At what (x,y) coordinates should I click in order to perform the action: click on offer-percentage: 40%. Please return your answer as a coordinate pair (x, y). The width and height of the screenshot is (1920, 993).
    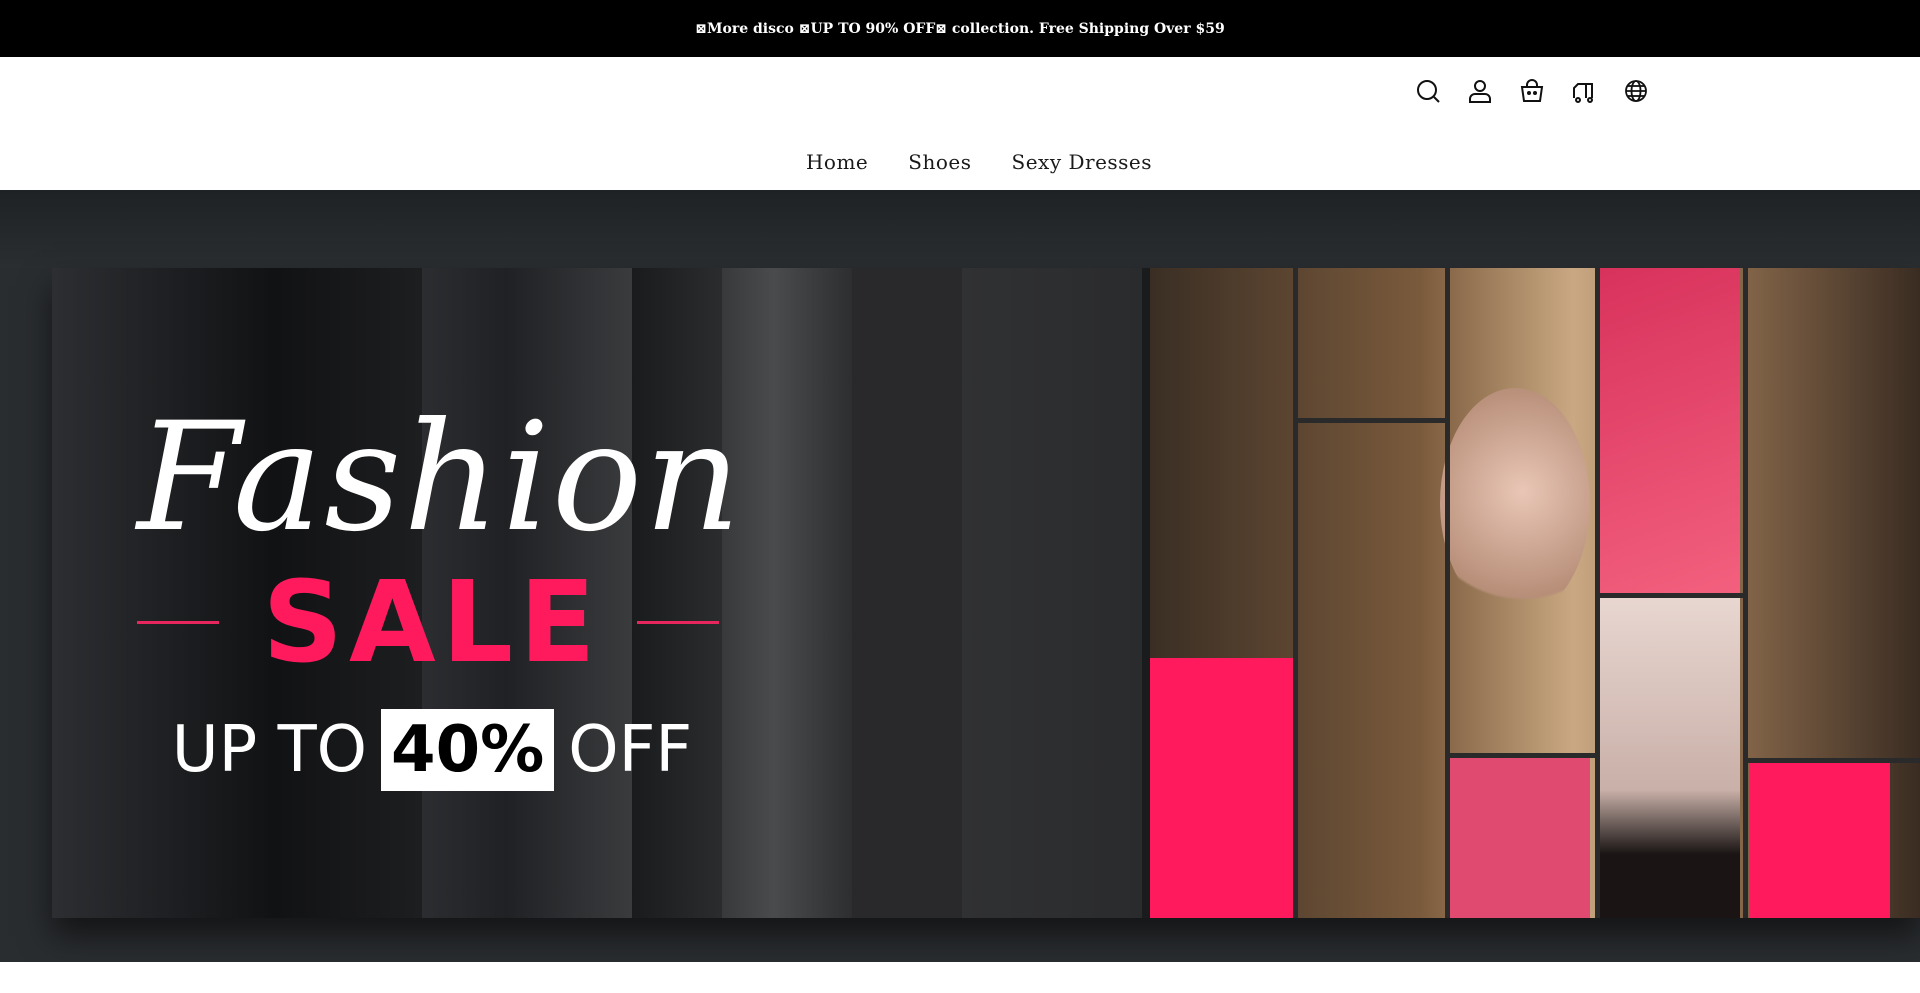
    Looking at the image, I should click on (468, 750).